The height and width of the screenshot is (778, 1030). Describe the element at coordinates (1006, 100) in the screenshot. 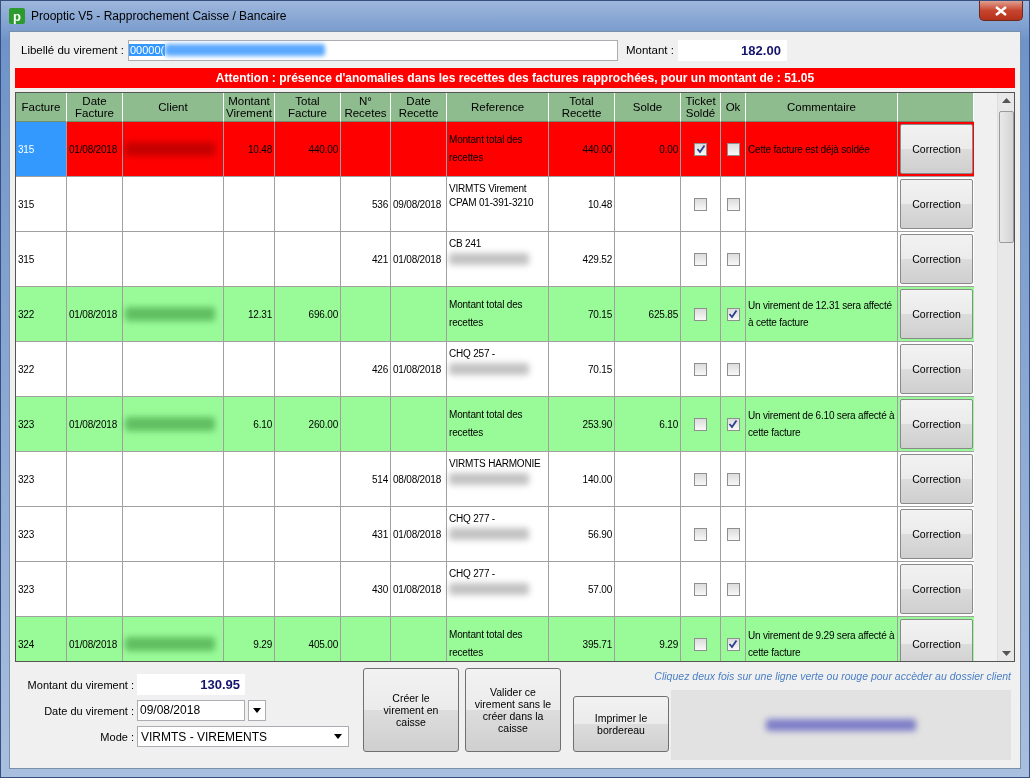

I see `scroll-up-icon` at that location.